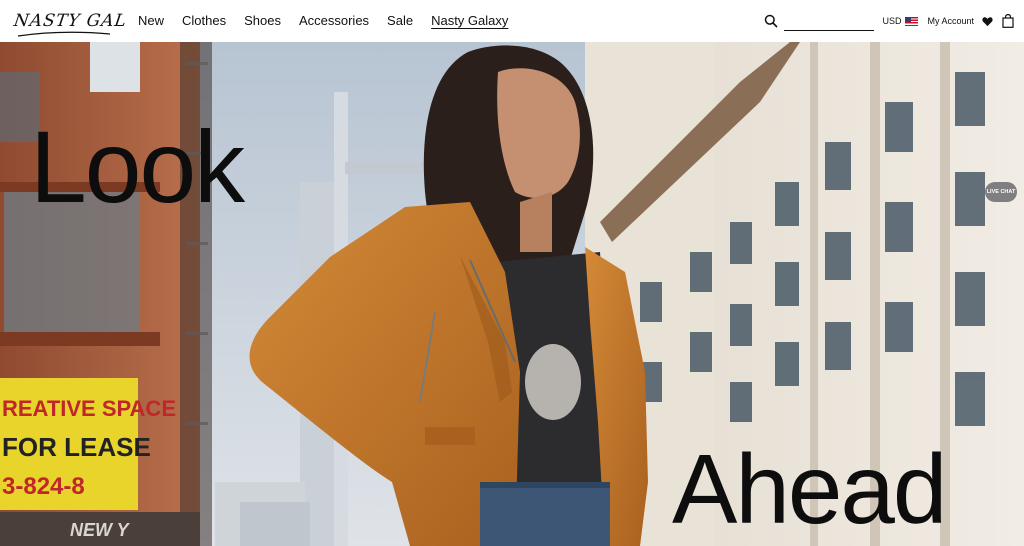  Describe the element at coordinates (76, 447) in the screenshot. I see `svg-text: FOR LEASE` at that location.